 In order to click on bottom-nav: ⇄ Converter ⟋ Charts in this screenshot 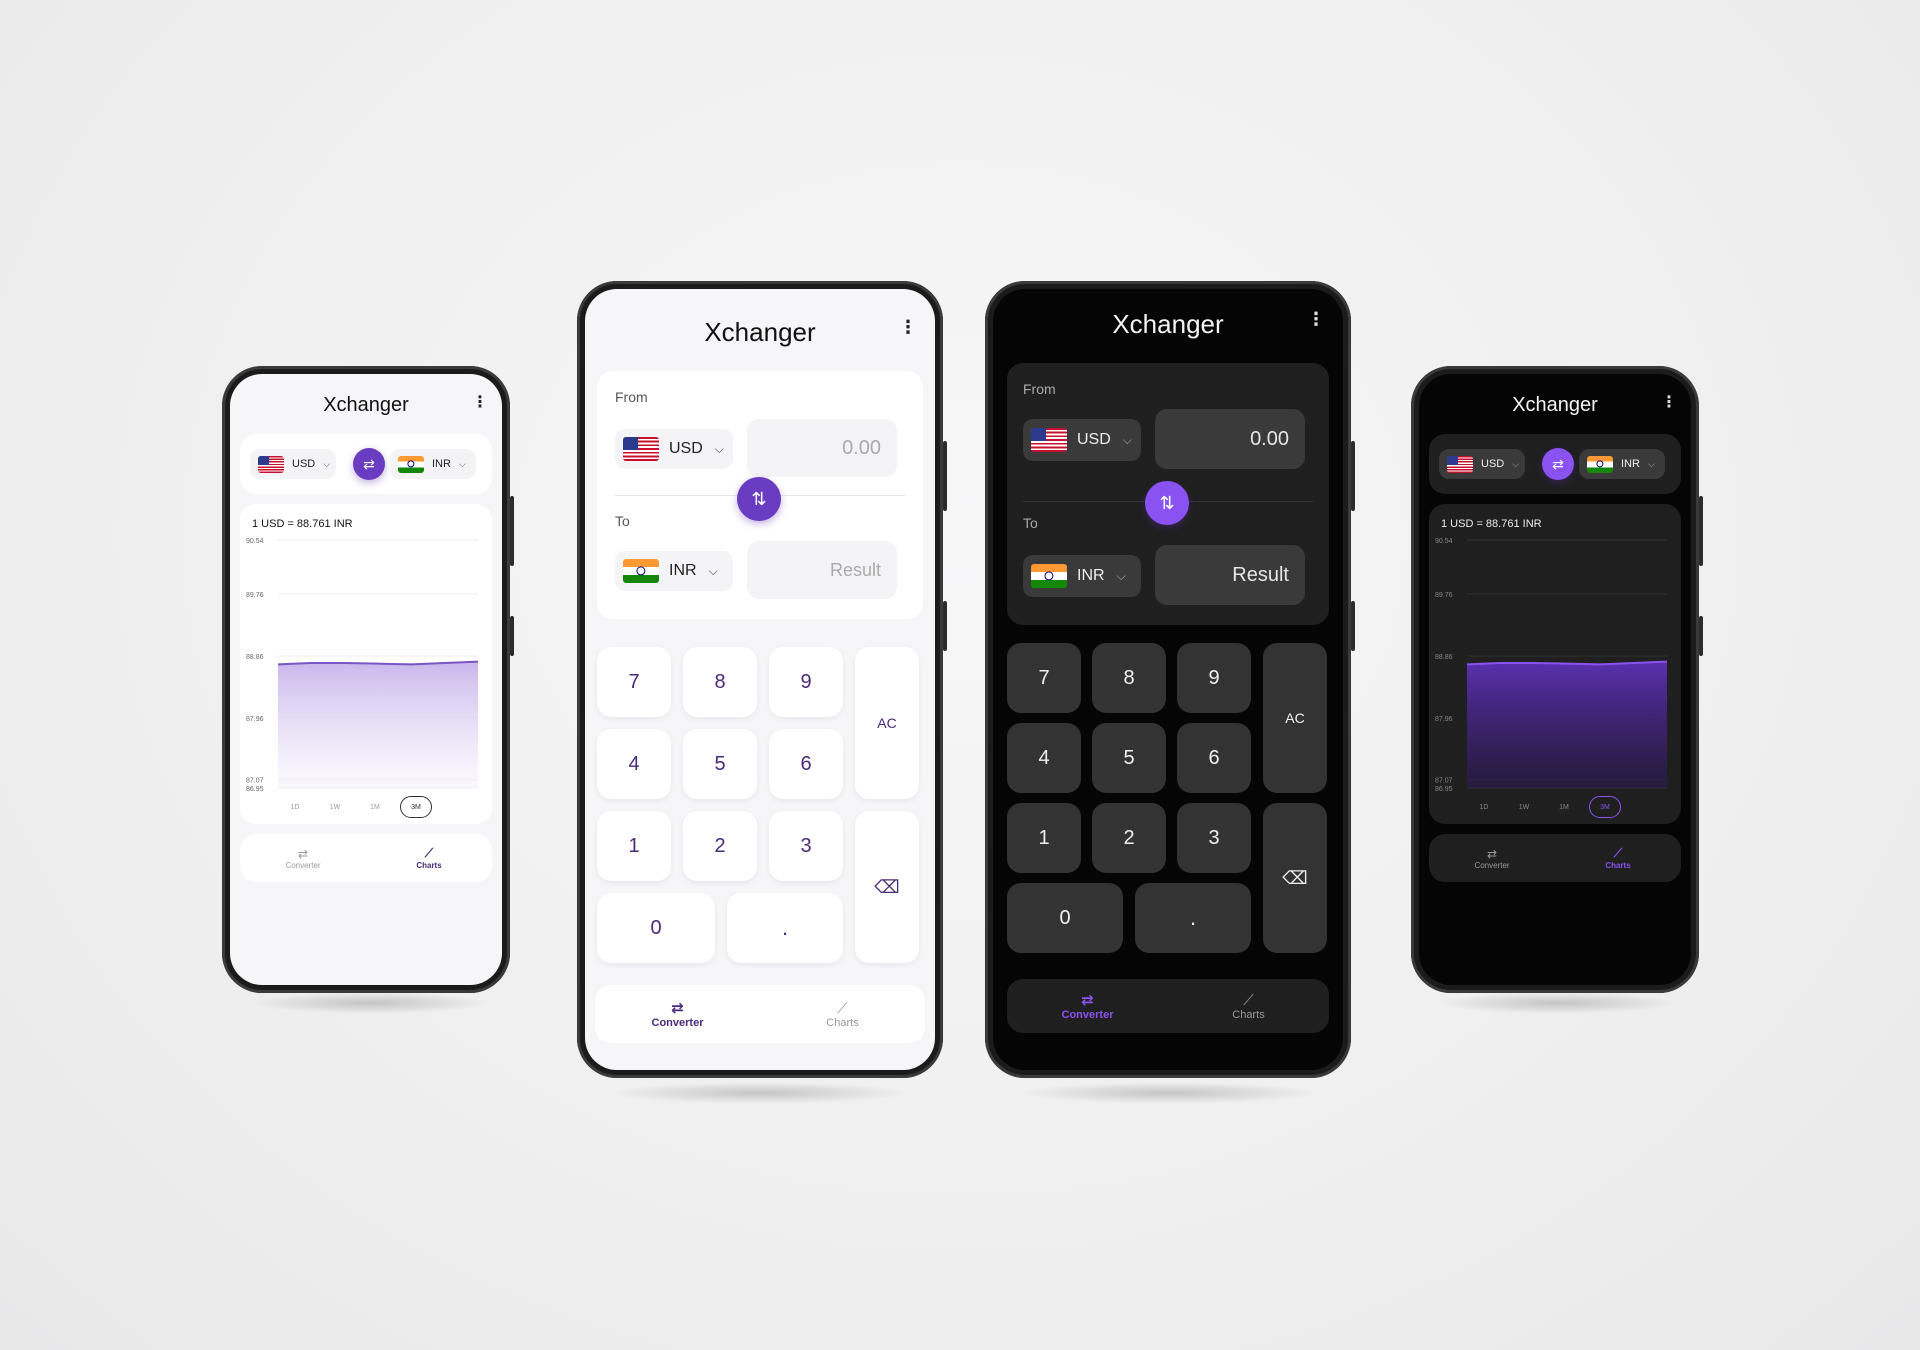, I will do `click(1168, 1006)`.